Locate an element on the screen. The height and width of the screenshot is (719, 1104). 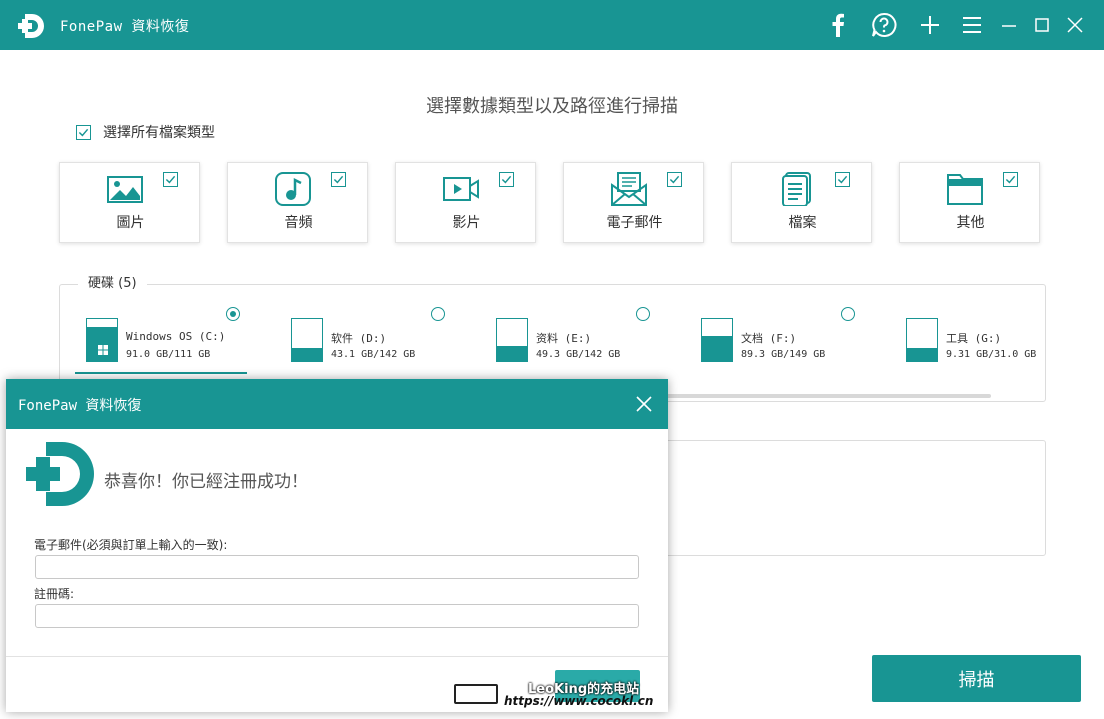
document-icon is located at coordinates (796, 189).